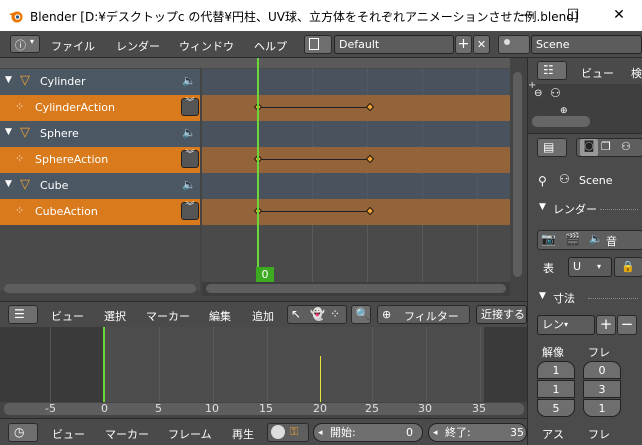 This screenshot has width=642, height=445. I want to click on menu-edit: 編集, so click(220, 316).